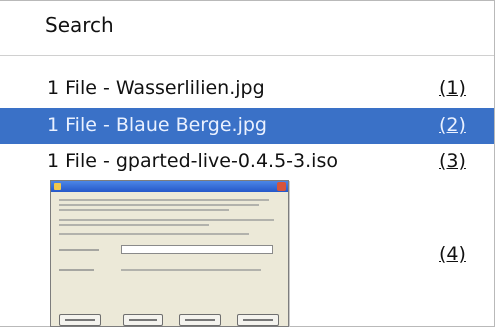 The image size is (496, 327). Describe the element at coordinates (57, 186) in the screenshot. I see `app-icon` at that location.